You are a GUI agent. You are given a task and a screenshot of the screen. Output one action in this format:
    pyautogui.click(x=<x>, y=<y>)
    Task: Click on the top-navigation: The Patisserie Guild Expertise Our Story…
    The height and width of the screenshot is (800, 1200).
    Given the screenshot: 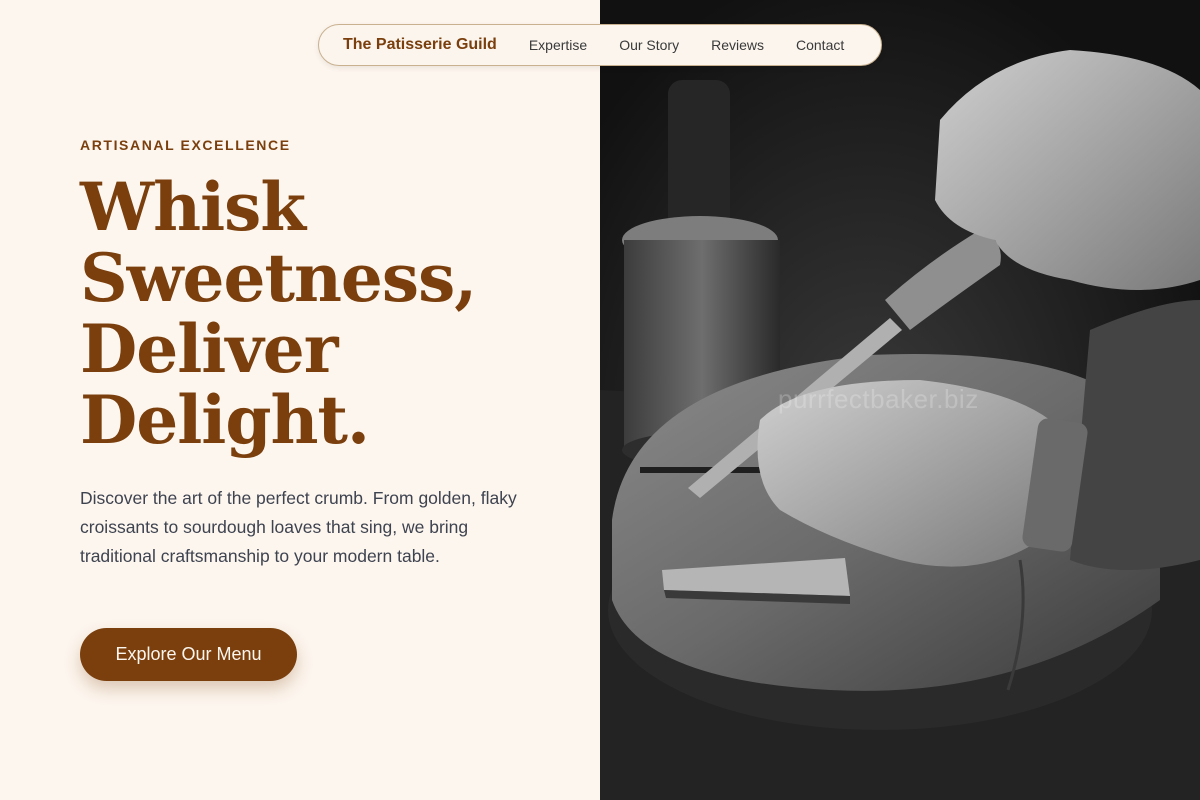 What is the action you would take?
    pyautogui.click(x=600, y=45)
    